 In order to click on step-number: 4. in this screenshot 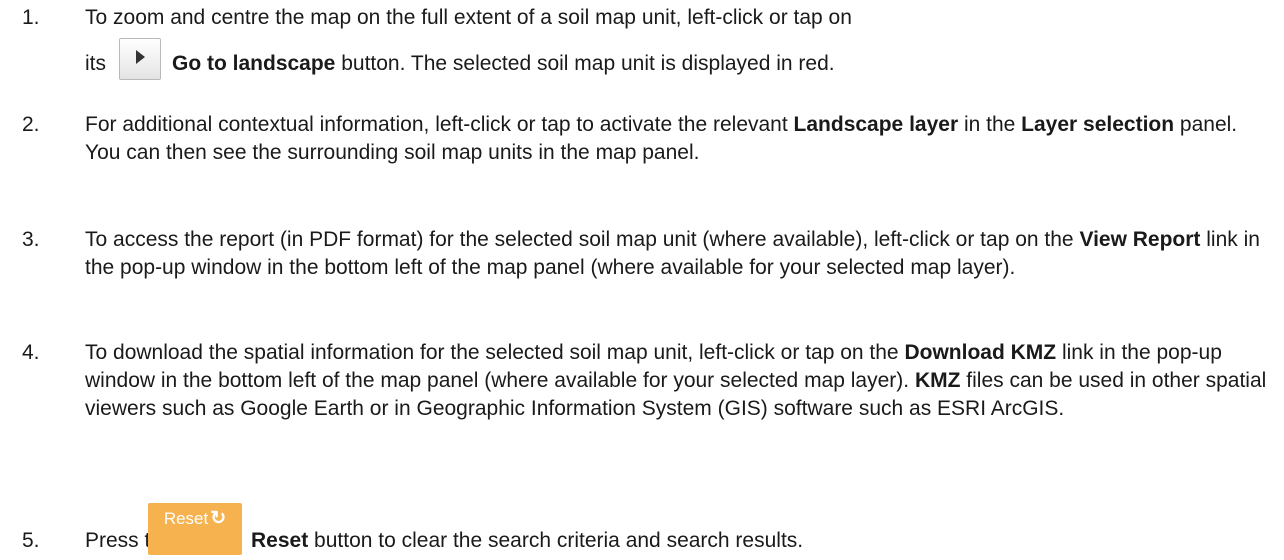, I will do `click(31, 352)`.